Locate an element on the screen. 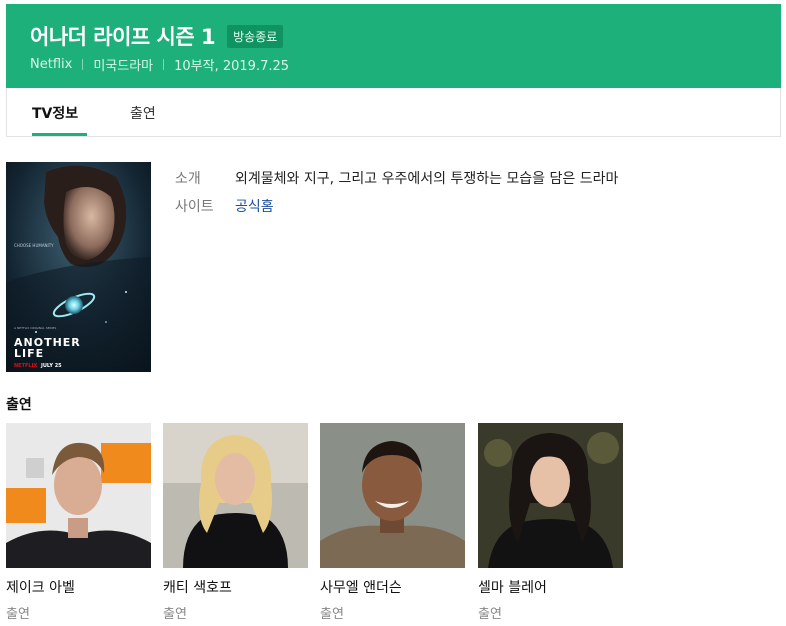 The image size is (786, 626). info-site-row: 사이트 공식홈 is located at coordinates (396, 212).